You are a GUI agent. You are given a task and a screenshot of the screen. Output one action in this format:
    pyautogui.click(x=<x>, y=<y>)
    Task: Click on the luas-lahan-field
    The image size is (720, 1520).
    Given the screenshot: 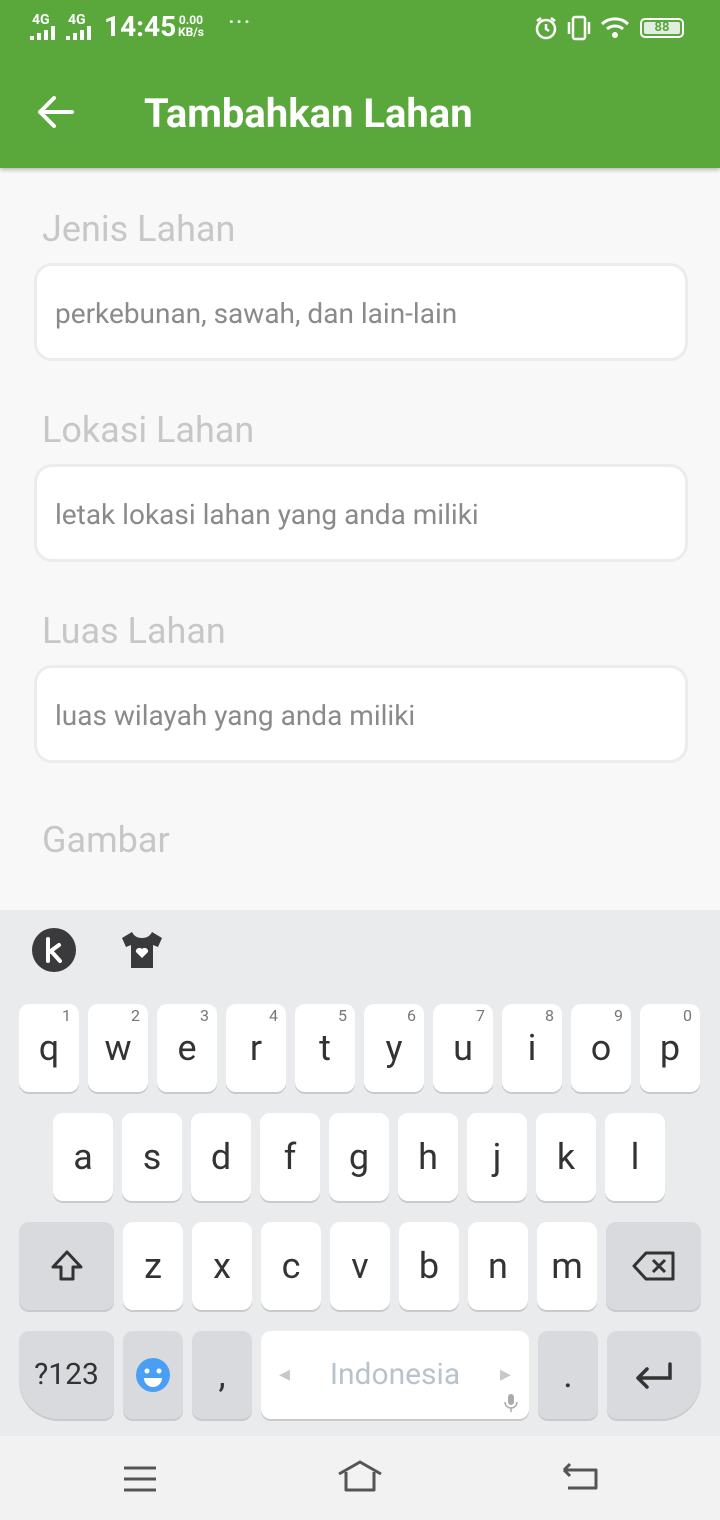 What is the action you would take?
    pyautogui.click(x=361, y=714)
    